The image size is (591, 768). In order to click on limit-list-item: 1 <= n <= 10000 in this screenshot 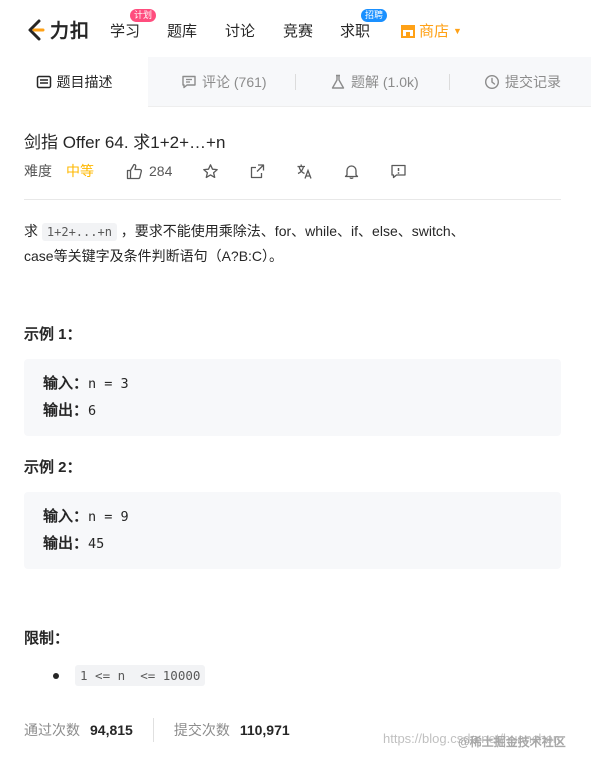, I will do `click(129, 675)`.